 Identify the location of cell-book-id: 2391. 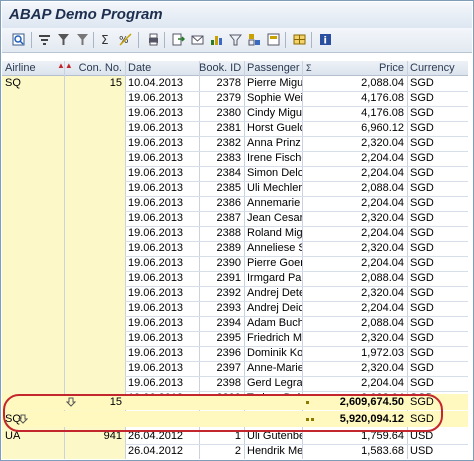
(221, 278).